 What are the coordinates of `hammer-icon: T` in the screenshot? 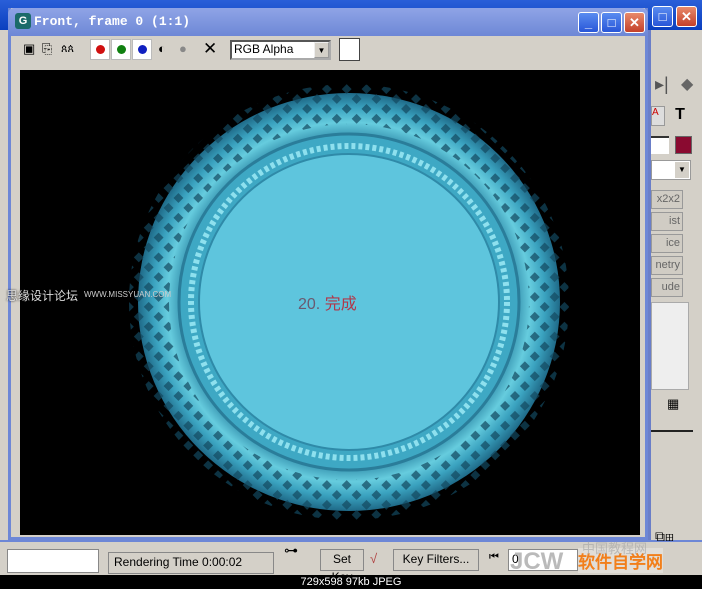 It's located at (680, 117).